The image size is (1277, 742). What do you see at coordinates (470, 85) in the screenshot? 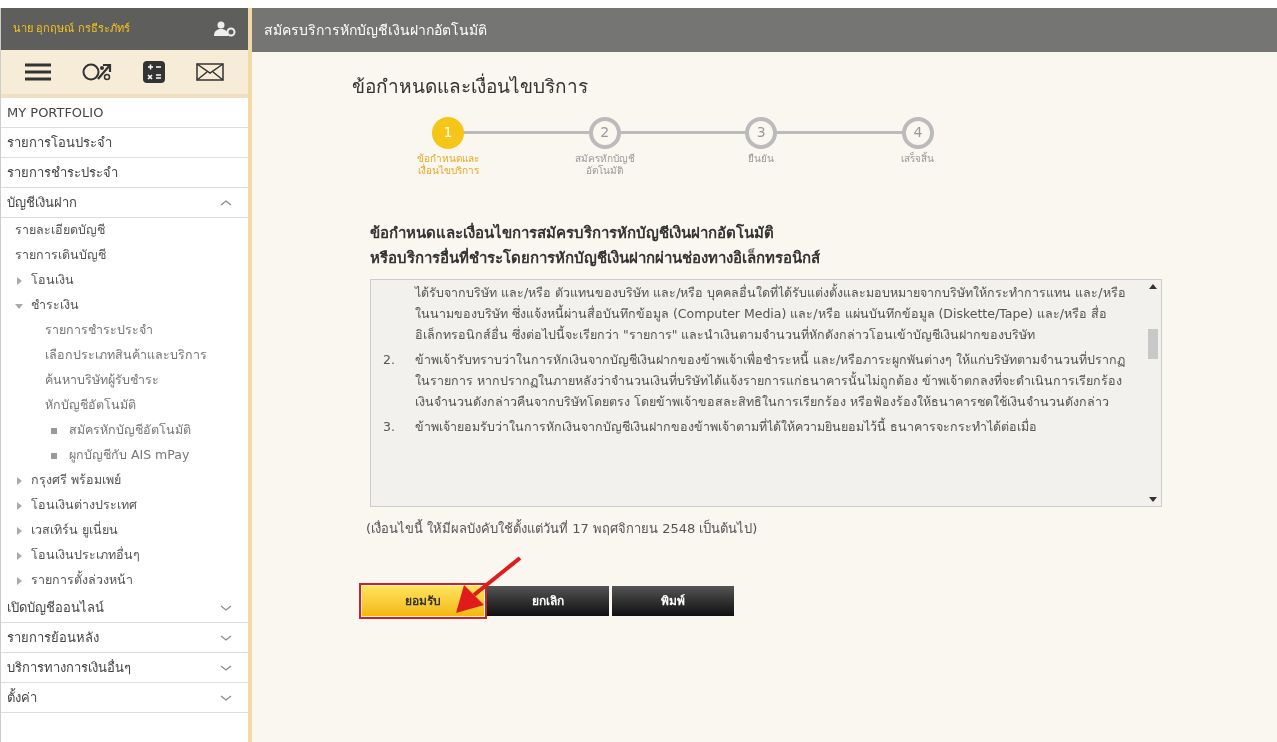
I see `page-title: ข้อกำหนดและเงื่อนไขบริการ` at bounding box center [470, 85].